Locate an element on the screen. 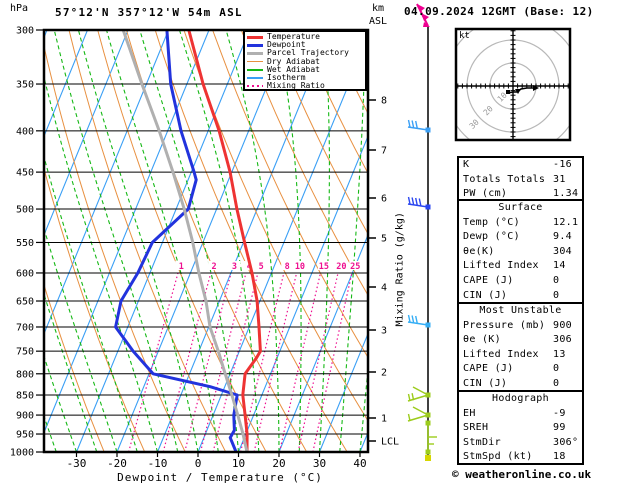 This screenshot has height=486, width=629. row-value: 14 is located at coordinates (559, 266).